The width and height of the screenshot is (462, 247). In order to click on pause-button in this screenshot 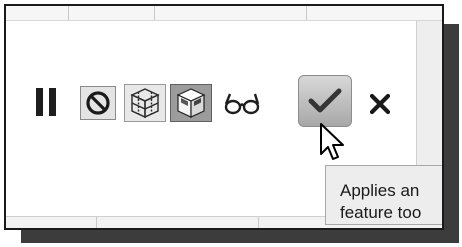, I will do `click(47, 102)`.